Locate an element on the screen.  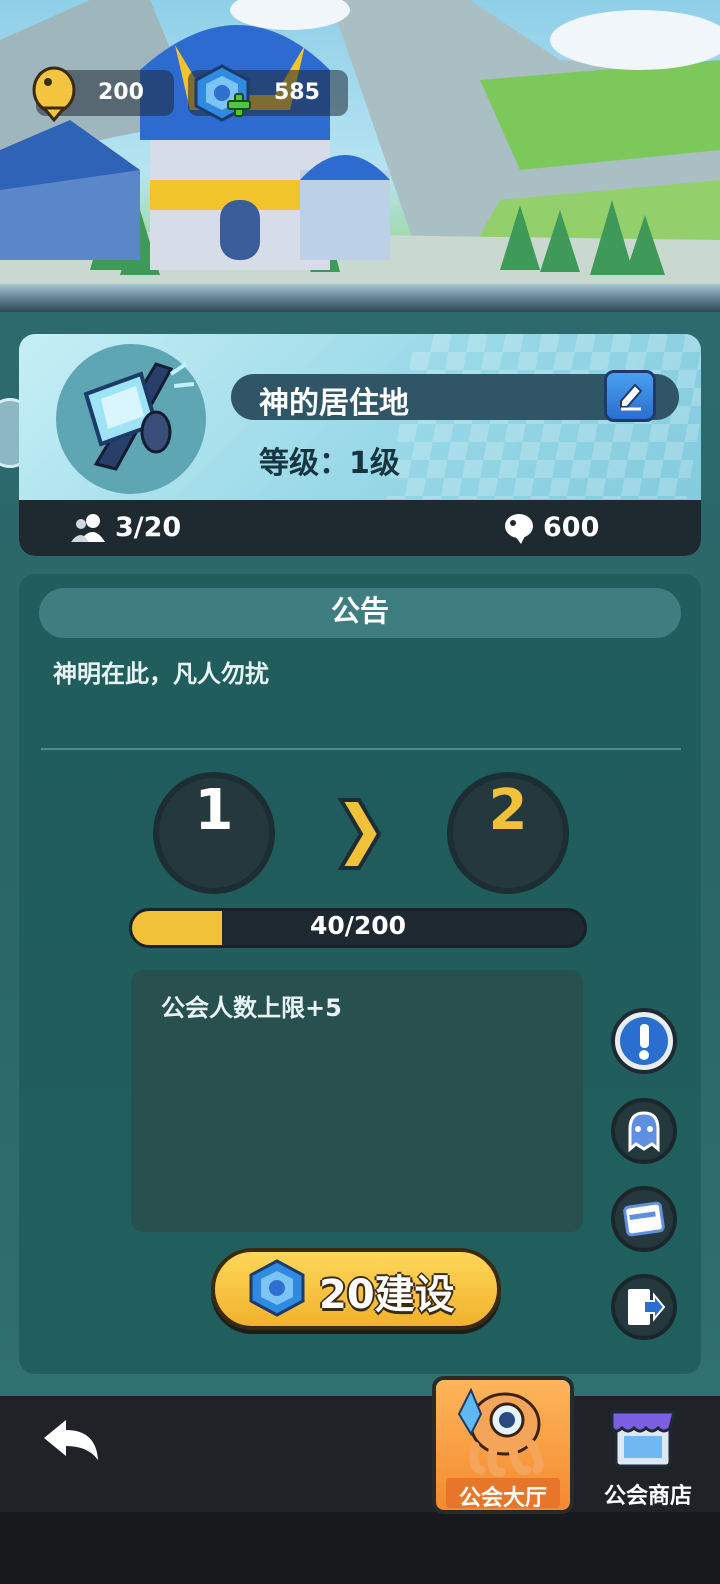
upgrade-reward-box: 公会人数上限+5 is located at coordinates (357, 1101).